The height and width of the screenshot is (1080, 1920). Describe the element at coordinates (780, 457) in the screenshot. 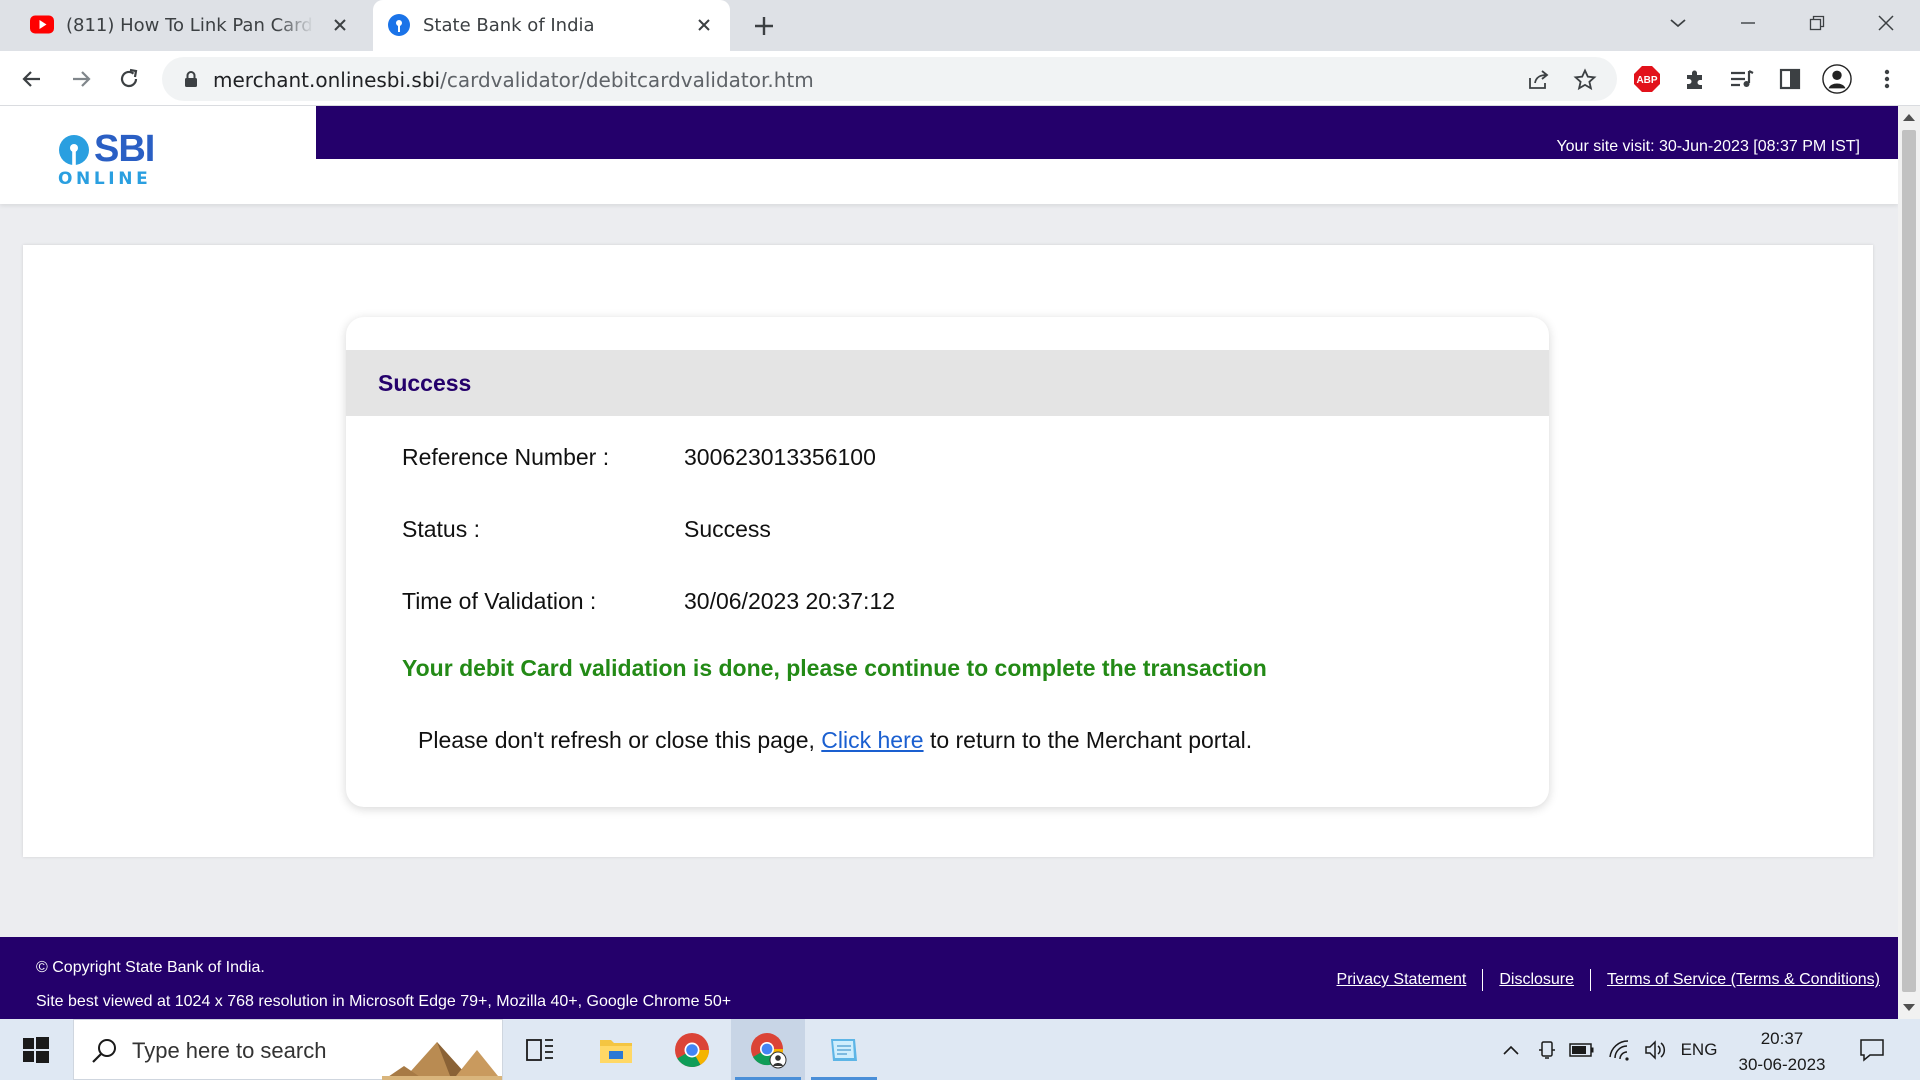

I see `reference-number-value: 300623013356100` at that location.